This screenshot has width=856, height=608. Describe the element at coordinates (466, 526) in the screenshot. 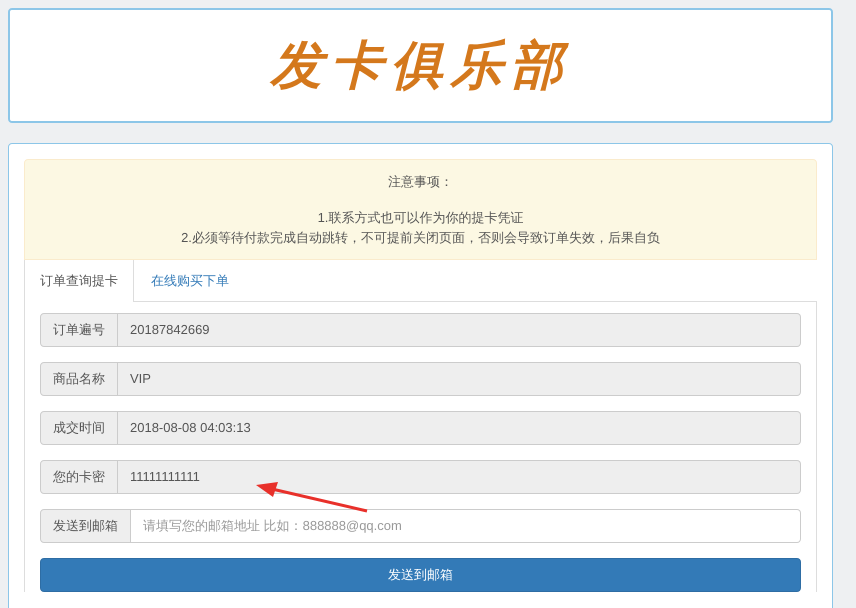

I see `input-field: 请填写您的邮箱地址 比如：888888@qq.com` at that location.